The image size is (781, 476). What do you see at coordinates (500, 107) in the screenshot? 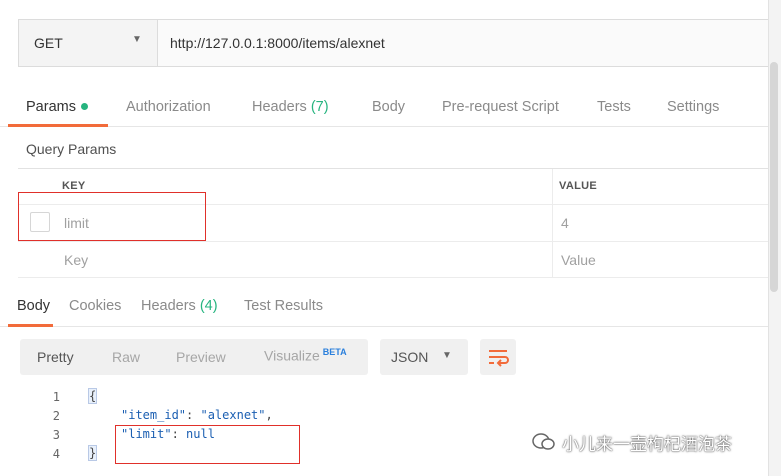
I see `tab-pre-request-script: Pre-request Script` at bounding box center [500, 107].